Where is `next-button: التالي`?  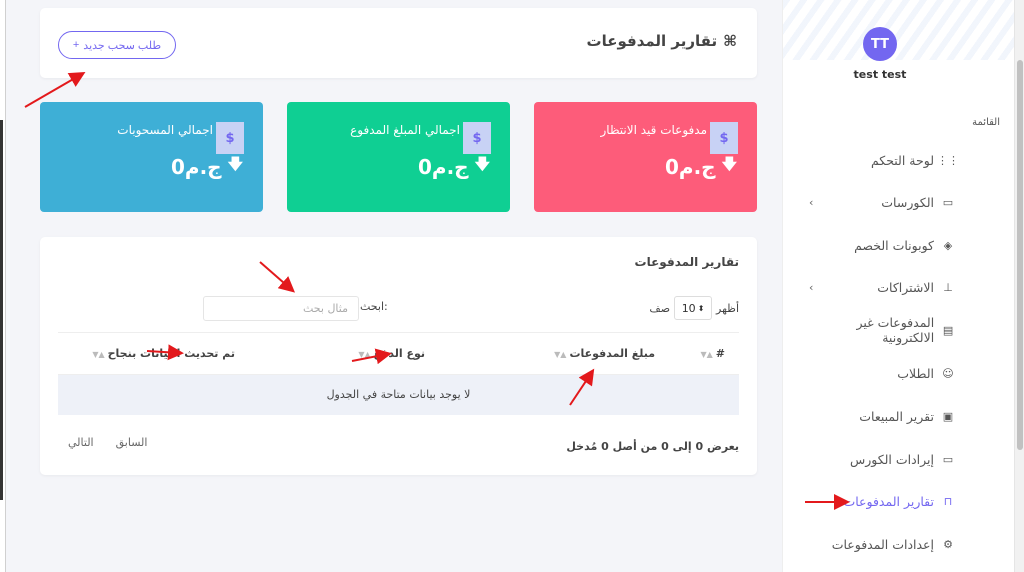
next-button: التالي is located at coordinates (81, 442).